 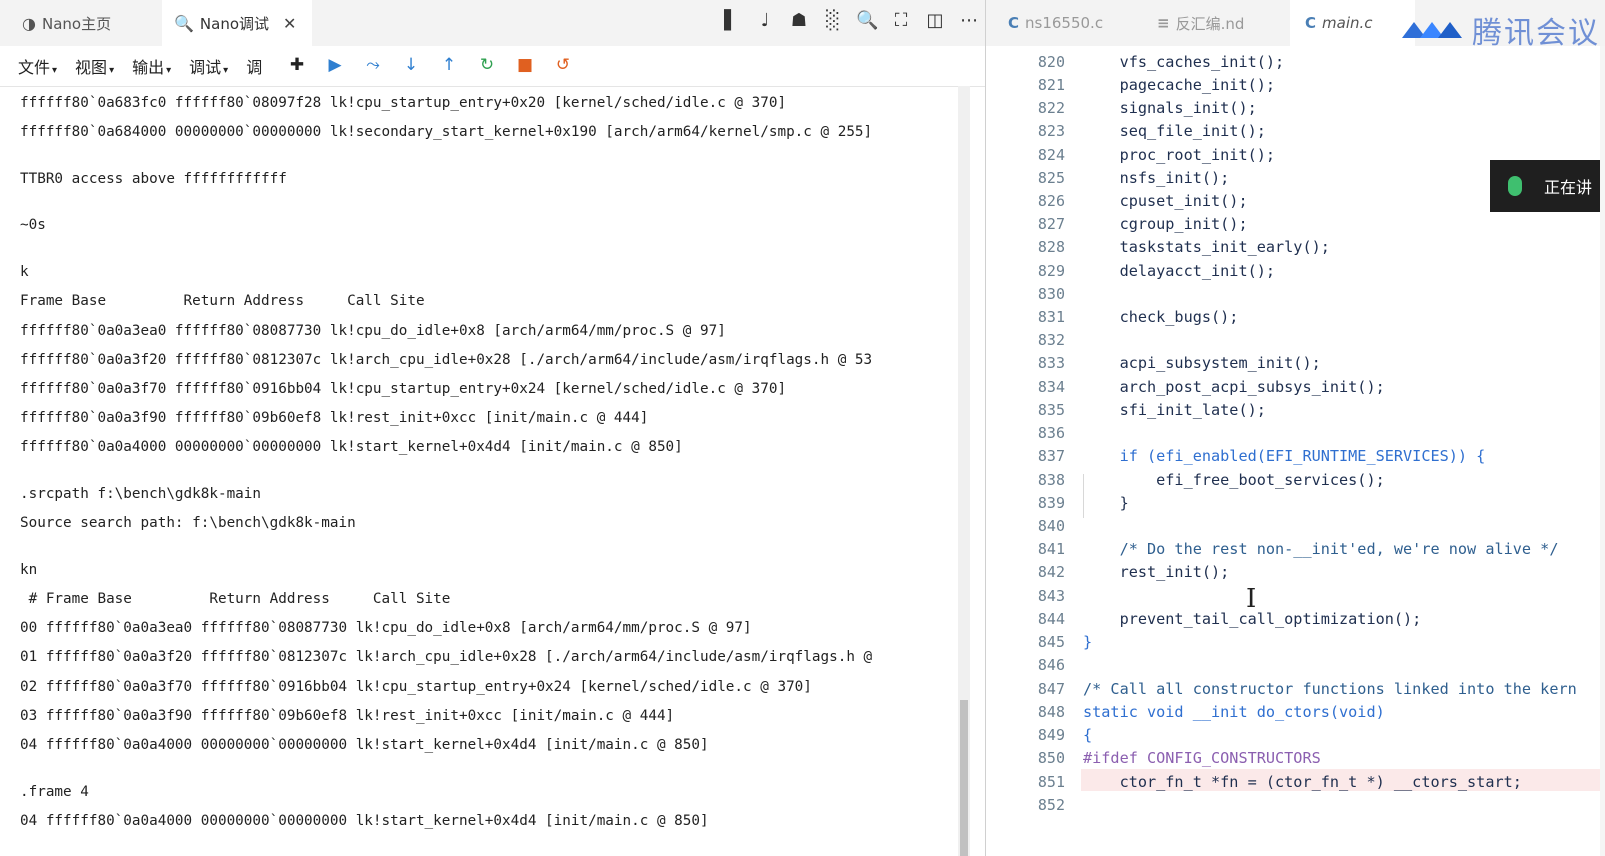 I want to click on disasm-icon: ▌, so click(x=731, y=20).